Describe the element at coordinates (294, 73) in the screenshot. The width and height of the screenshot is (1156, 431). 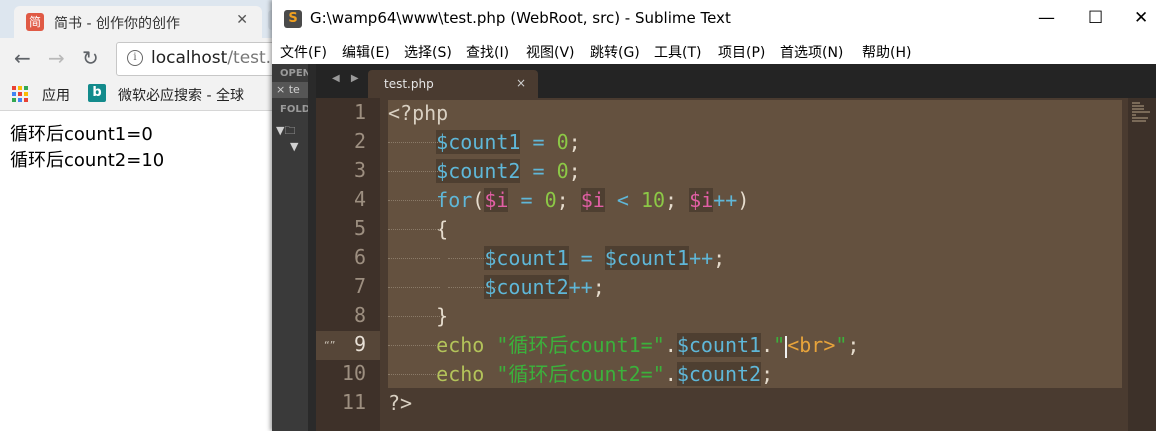
I see `open-files-header: OPEN` at that location.